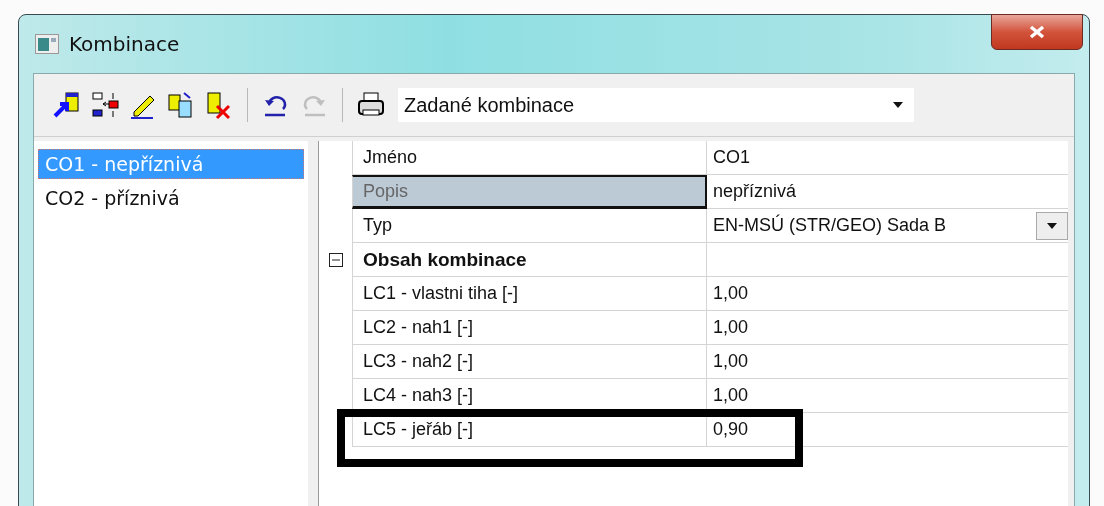  I want to click on close-button, so click(1037, 32).